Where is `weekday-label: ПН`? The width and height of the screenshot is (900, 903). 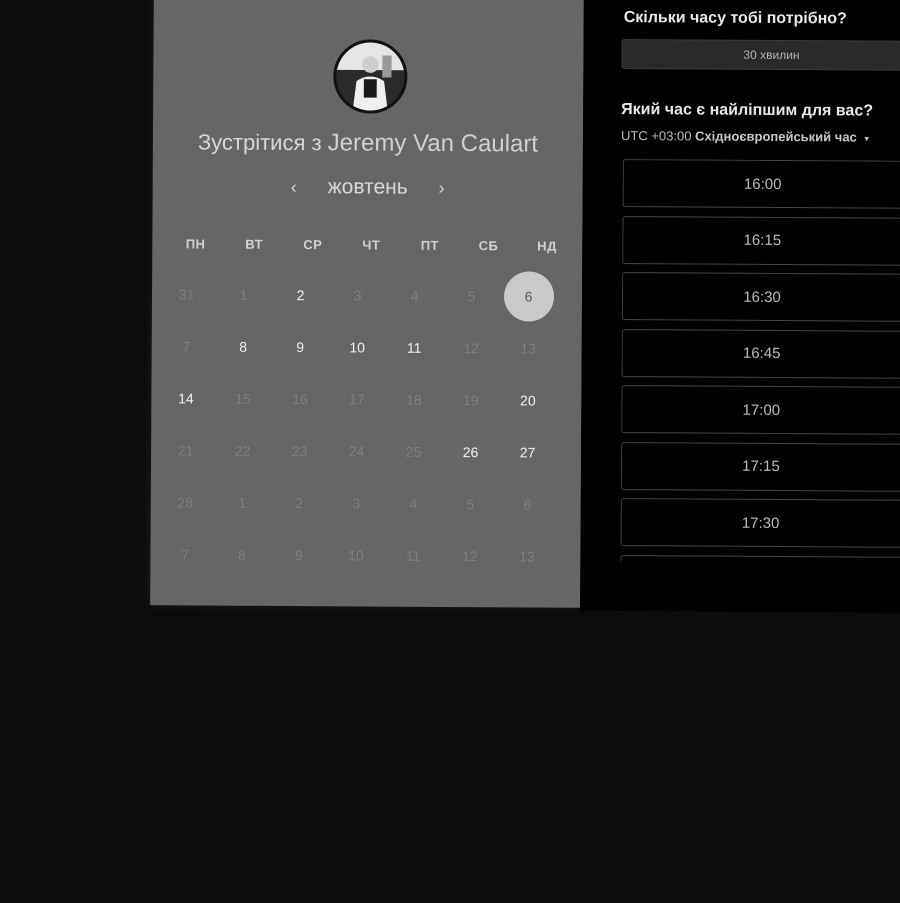
weekday-label: ПН is located at coordinates (195, 244).